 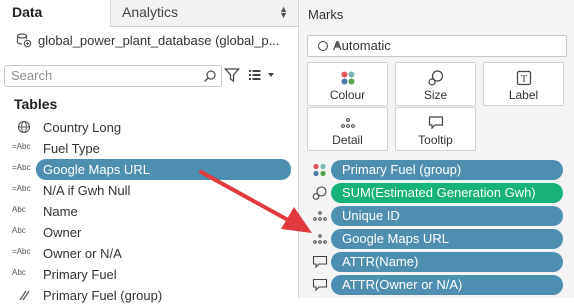 I want to click on field-name: Primary Fuel (group), so click(x=103, y=295).